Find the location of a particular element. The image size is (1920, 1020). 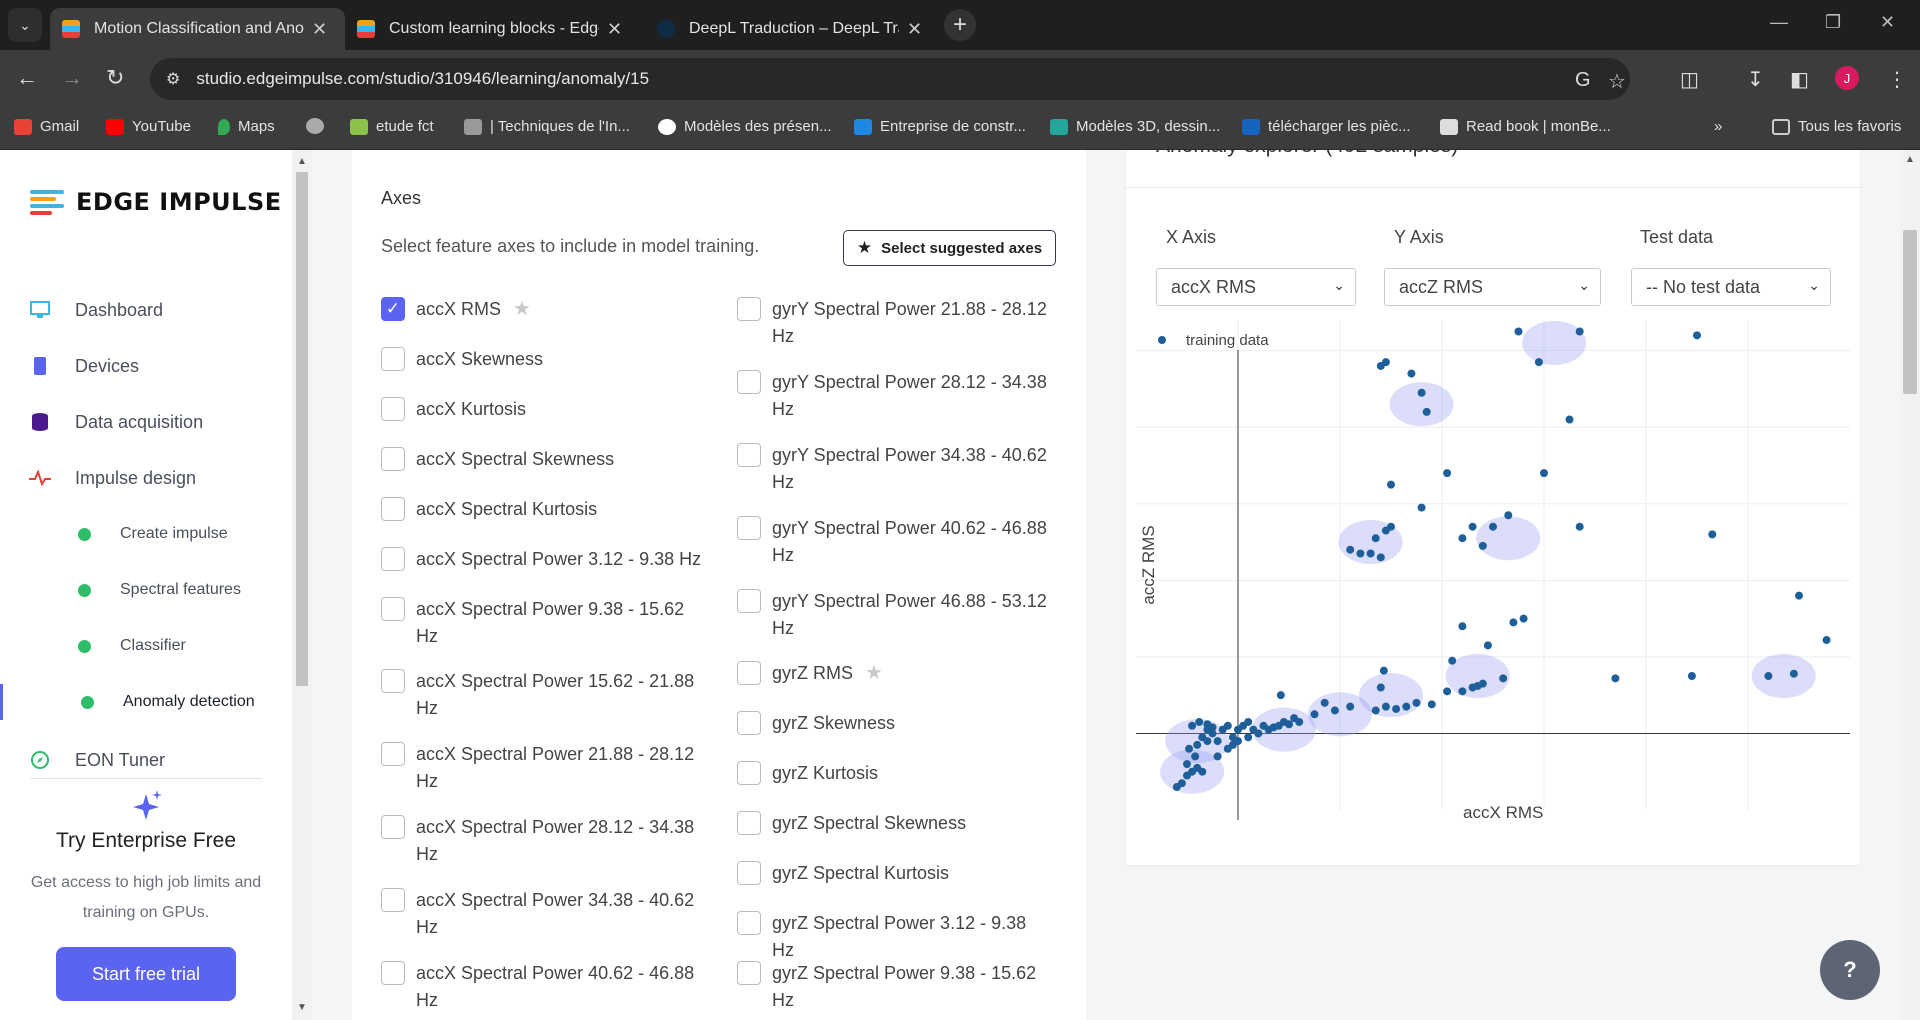

axis-checkbox-row: accX Spectral Kurtosis is located at coordinates (543, 509).